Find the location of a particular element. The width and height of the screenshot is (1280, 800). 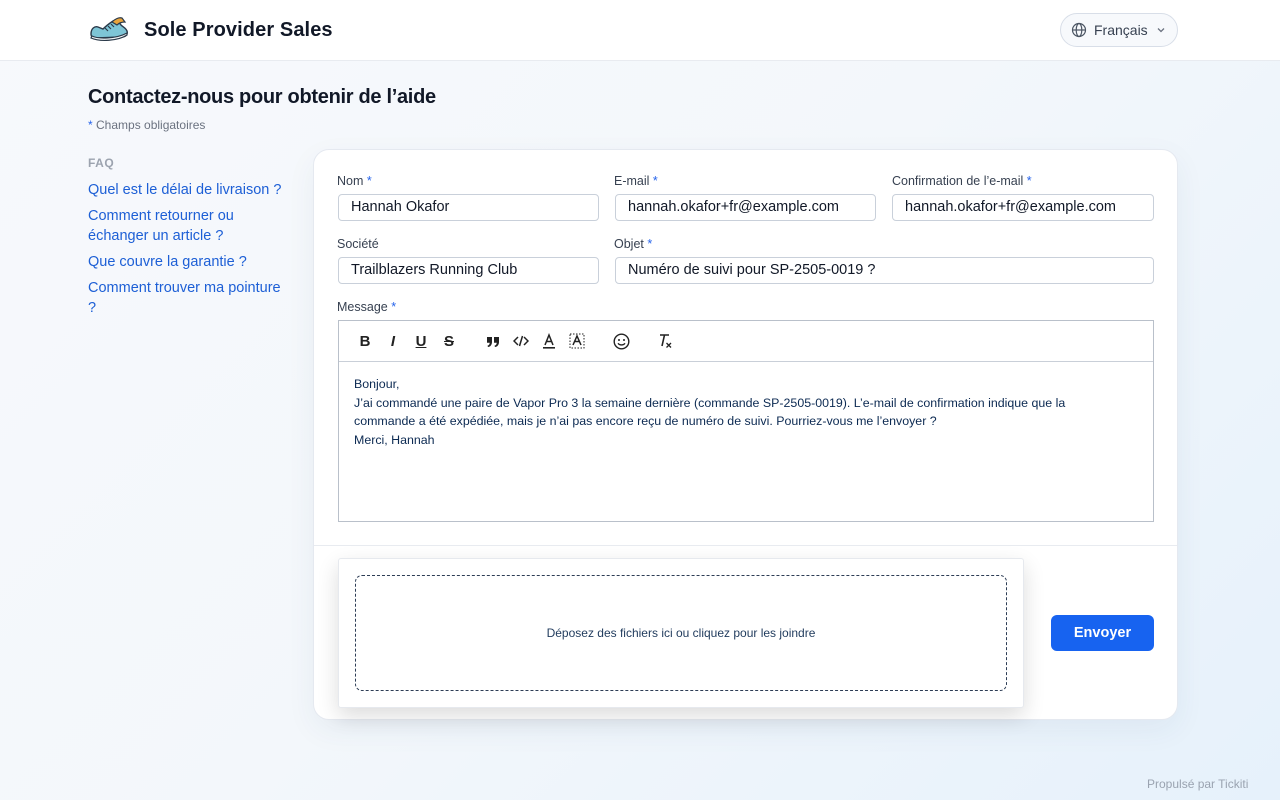

required-note-text: Champs obligatoires is located at coordinates (151, 125).